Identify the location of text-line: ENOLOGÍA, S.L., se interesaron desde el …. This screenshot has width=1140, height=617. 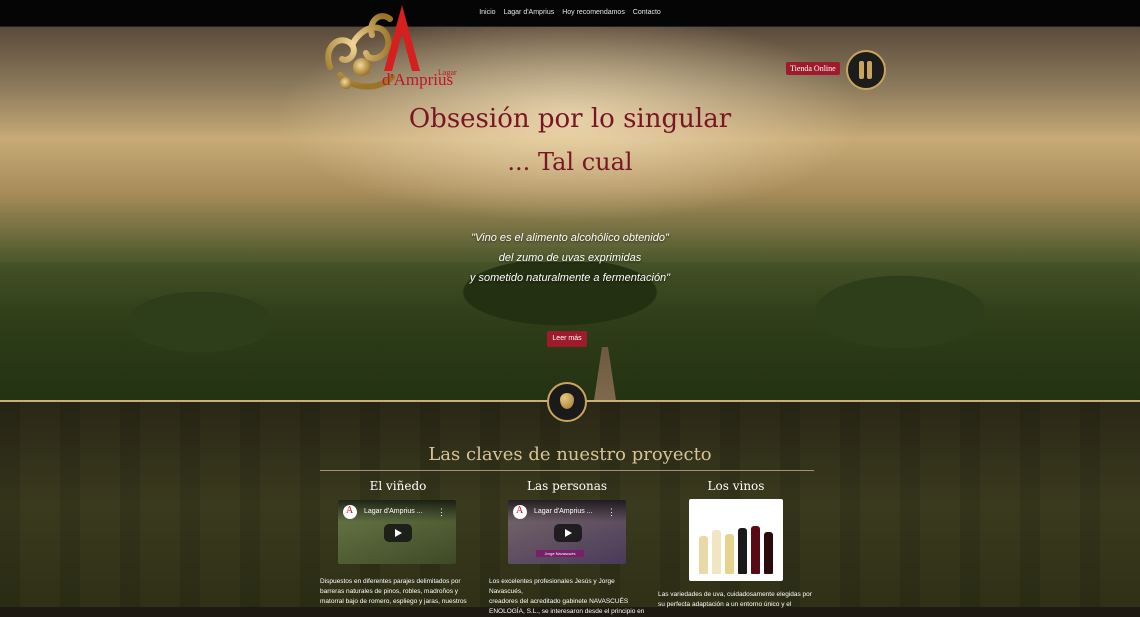
(567, 611).